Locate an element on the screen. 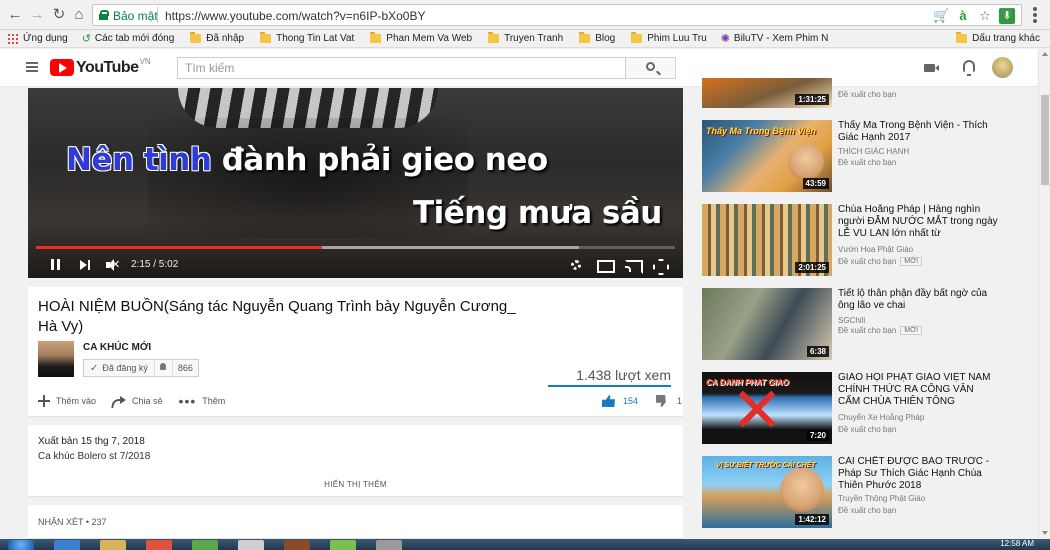 This screenshot has height=550, width=1050. shield-extension-icon: ⛉ is located at coordinates (1009, 15).